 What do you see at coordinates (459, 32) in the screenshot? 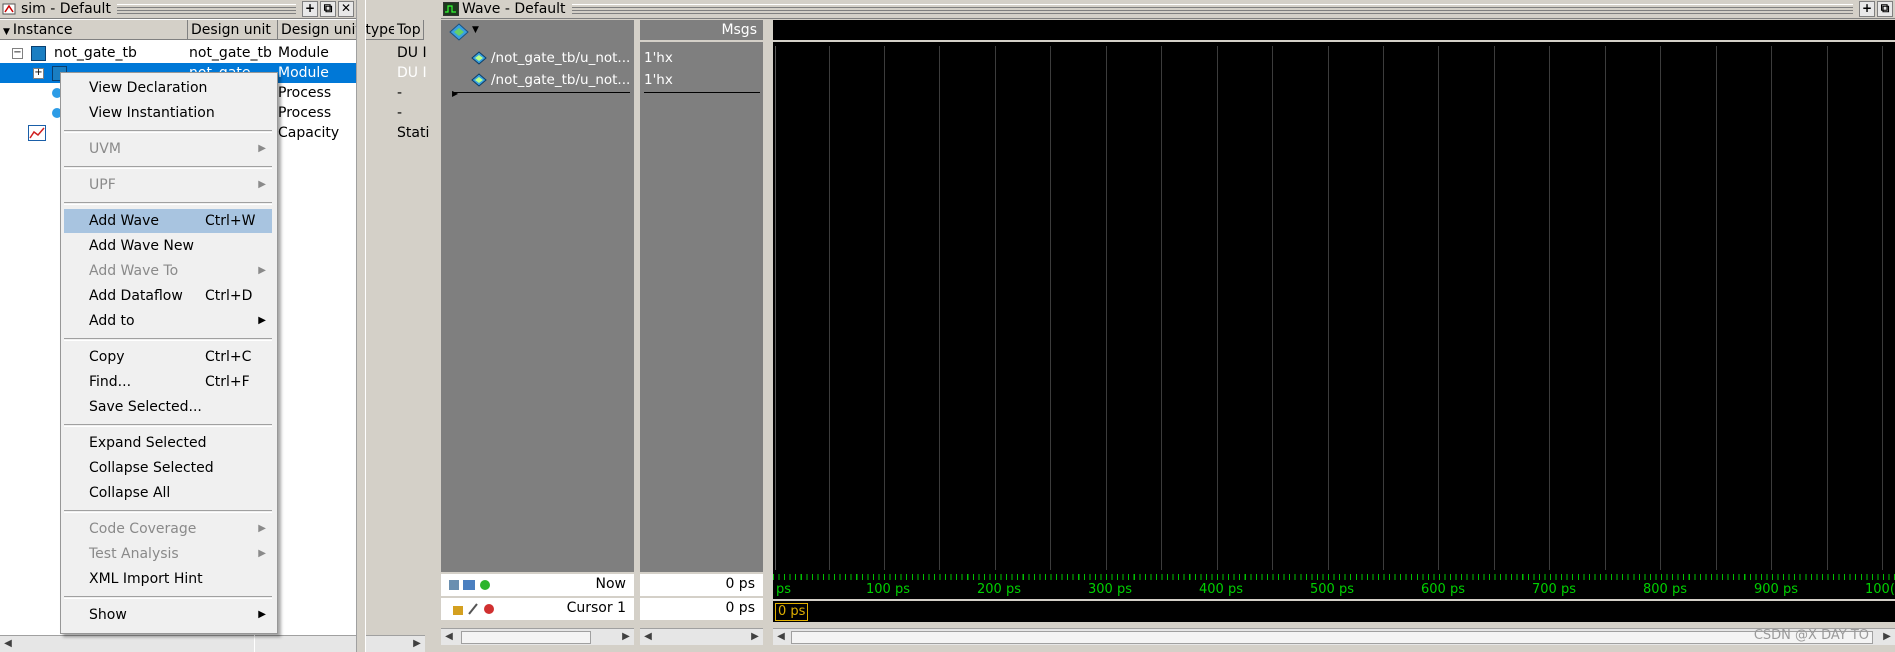
I see `wave-format-icon` at bounding box center [459, 32].